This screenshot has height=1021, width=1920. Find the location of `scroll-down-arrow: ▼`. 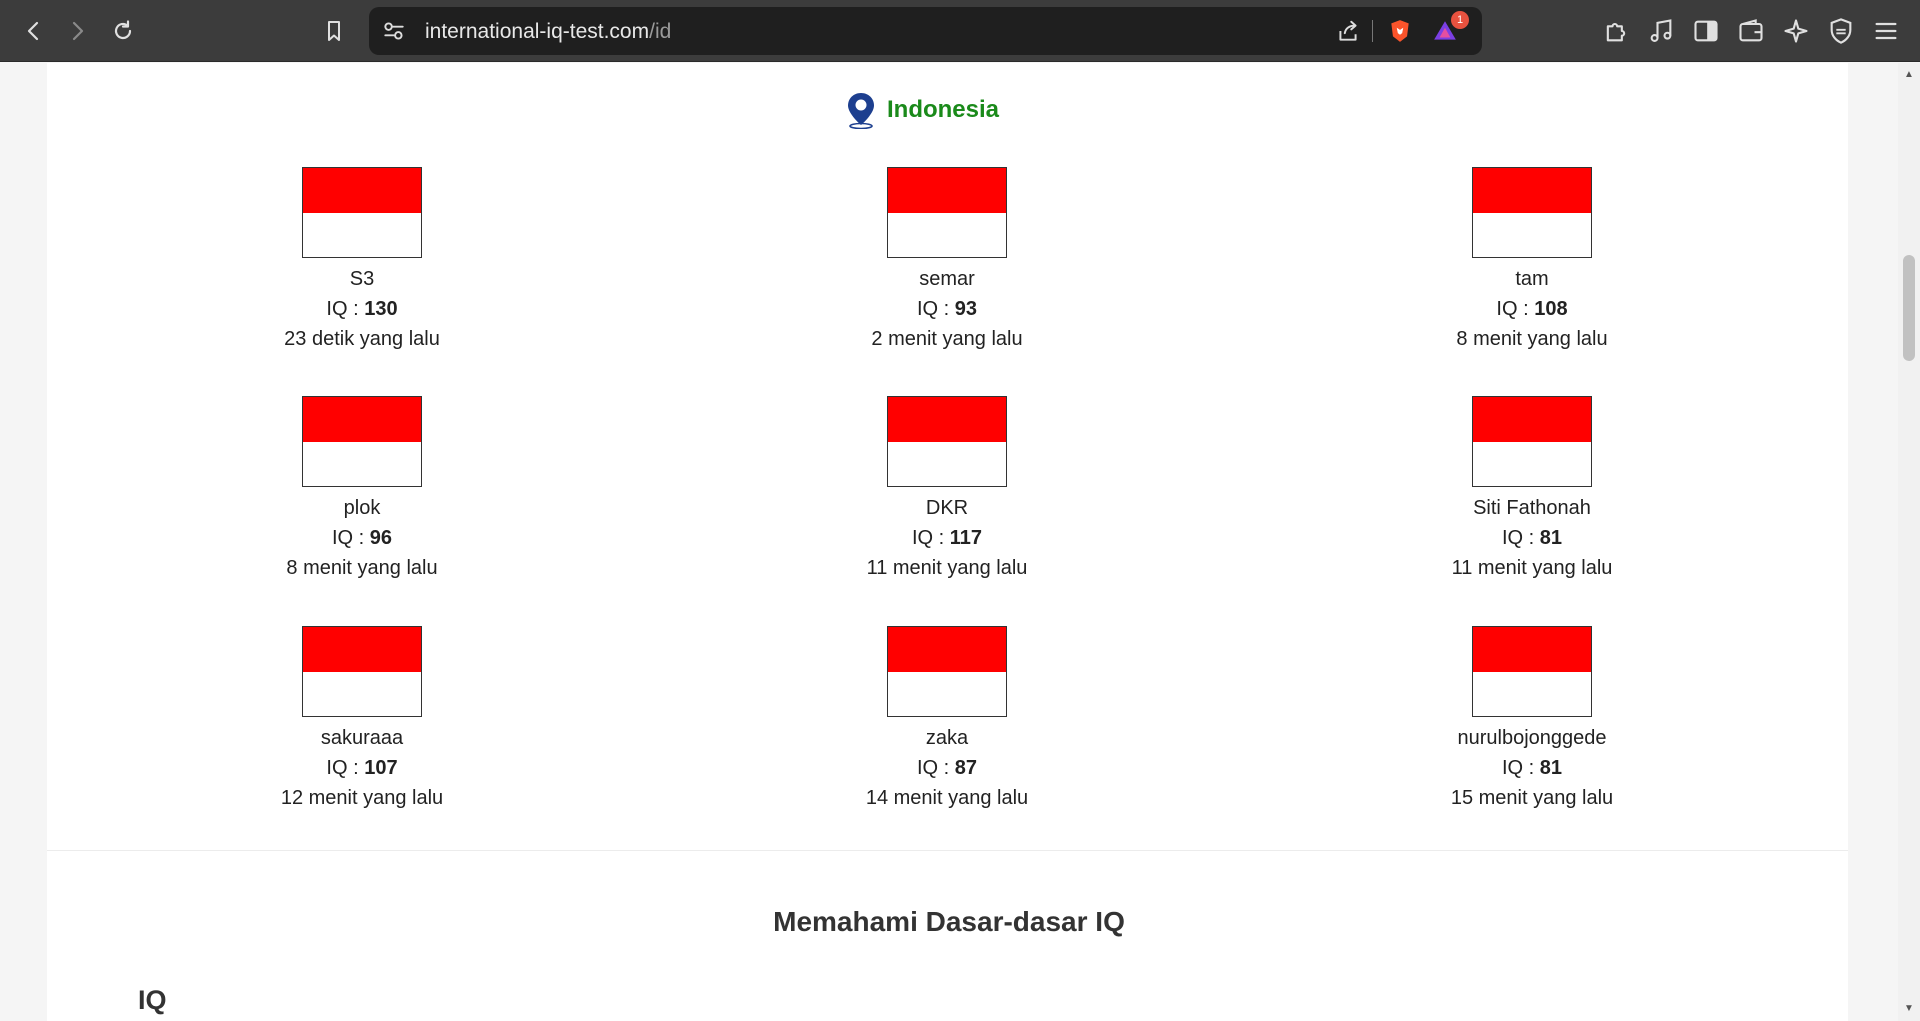

scroll-down-arrow: ▼ is located at coordinates (1909, 1009).